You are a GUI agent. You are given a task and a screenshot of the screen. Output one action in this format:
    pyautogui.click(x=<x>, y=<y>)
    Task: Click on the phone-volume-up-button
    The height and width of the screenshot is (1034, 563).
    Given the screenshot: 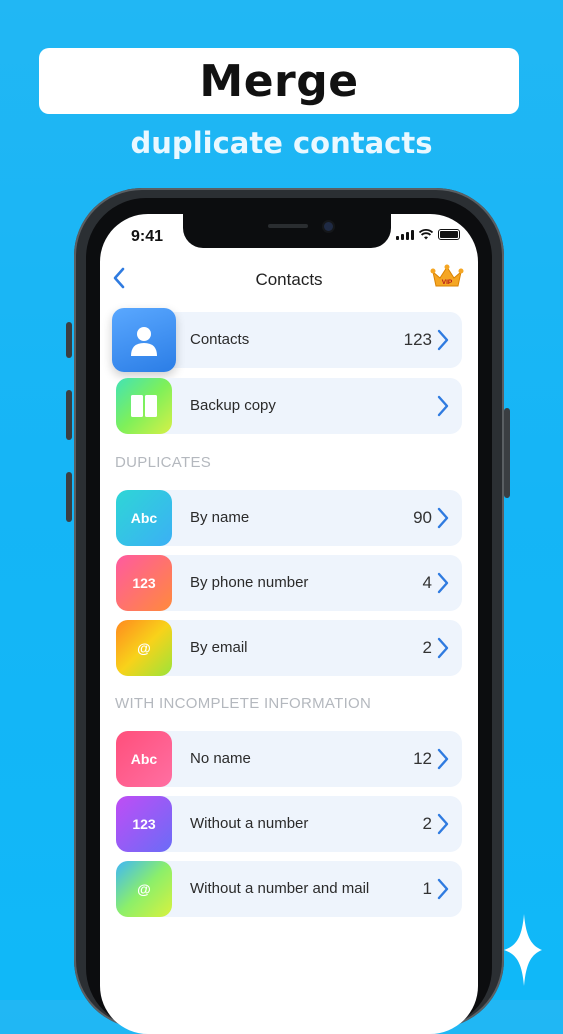 What is the action you would take?
    pyautogui.click(x=69, y=415)
    